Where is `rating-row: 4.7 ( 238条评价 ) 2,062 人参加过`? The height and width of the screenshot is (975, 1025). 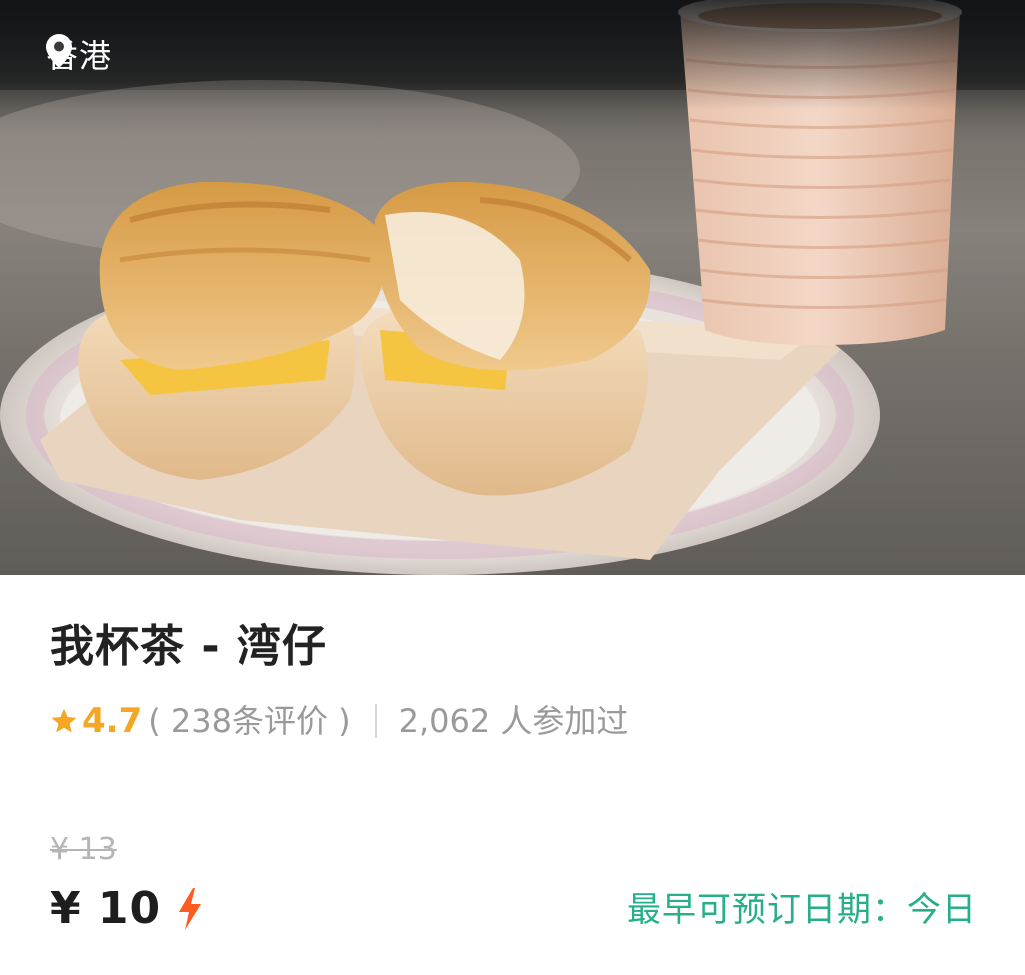 rating-row: 4.7 ( 238条评价 ) 2,062 人参加过 is located at coordinates (339, 721).